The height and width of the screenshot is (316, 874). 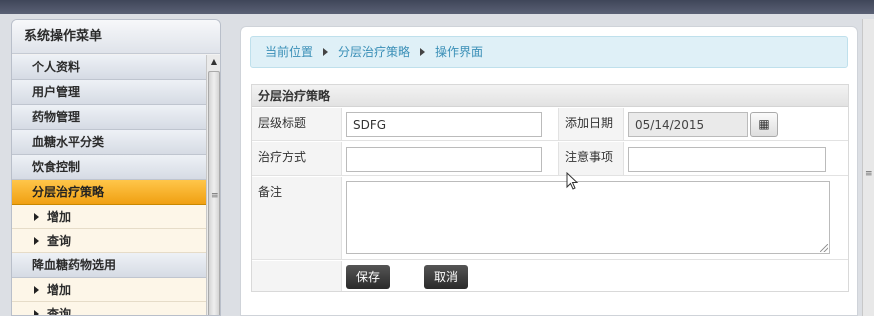 What do you see at coordinates (109, 167) in the screenshot?
I see `sidebar-item-diet-control: 饮食控制` at bounding box center [109, 167].